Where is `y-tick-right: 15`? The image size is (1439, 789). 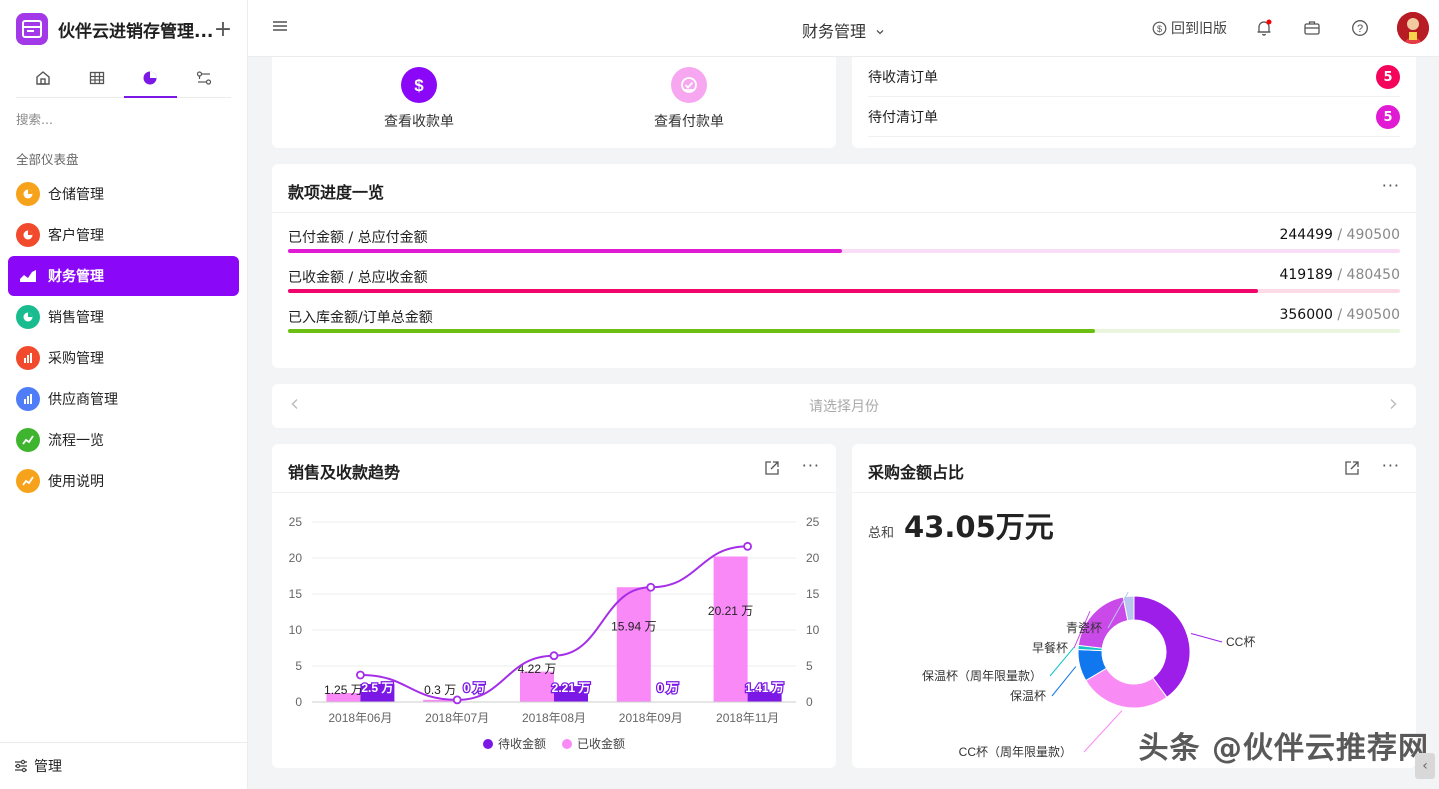
y-tick-right: 15 is located at coordinates (813, 594).